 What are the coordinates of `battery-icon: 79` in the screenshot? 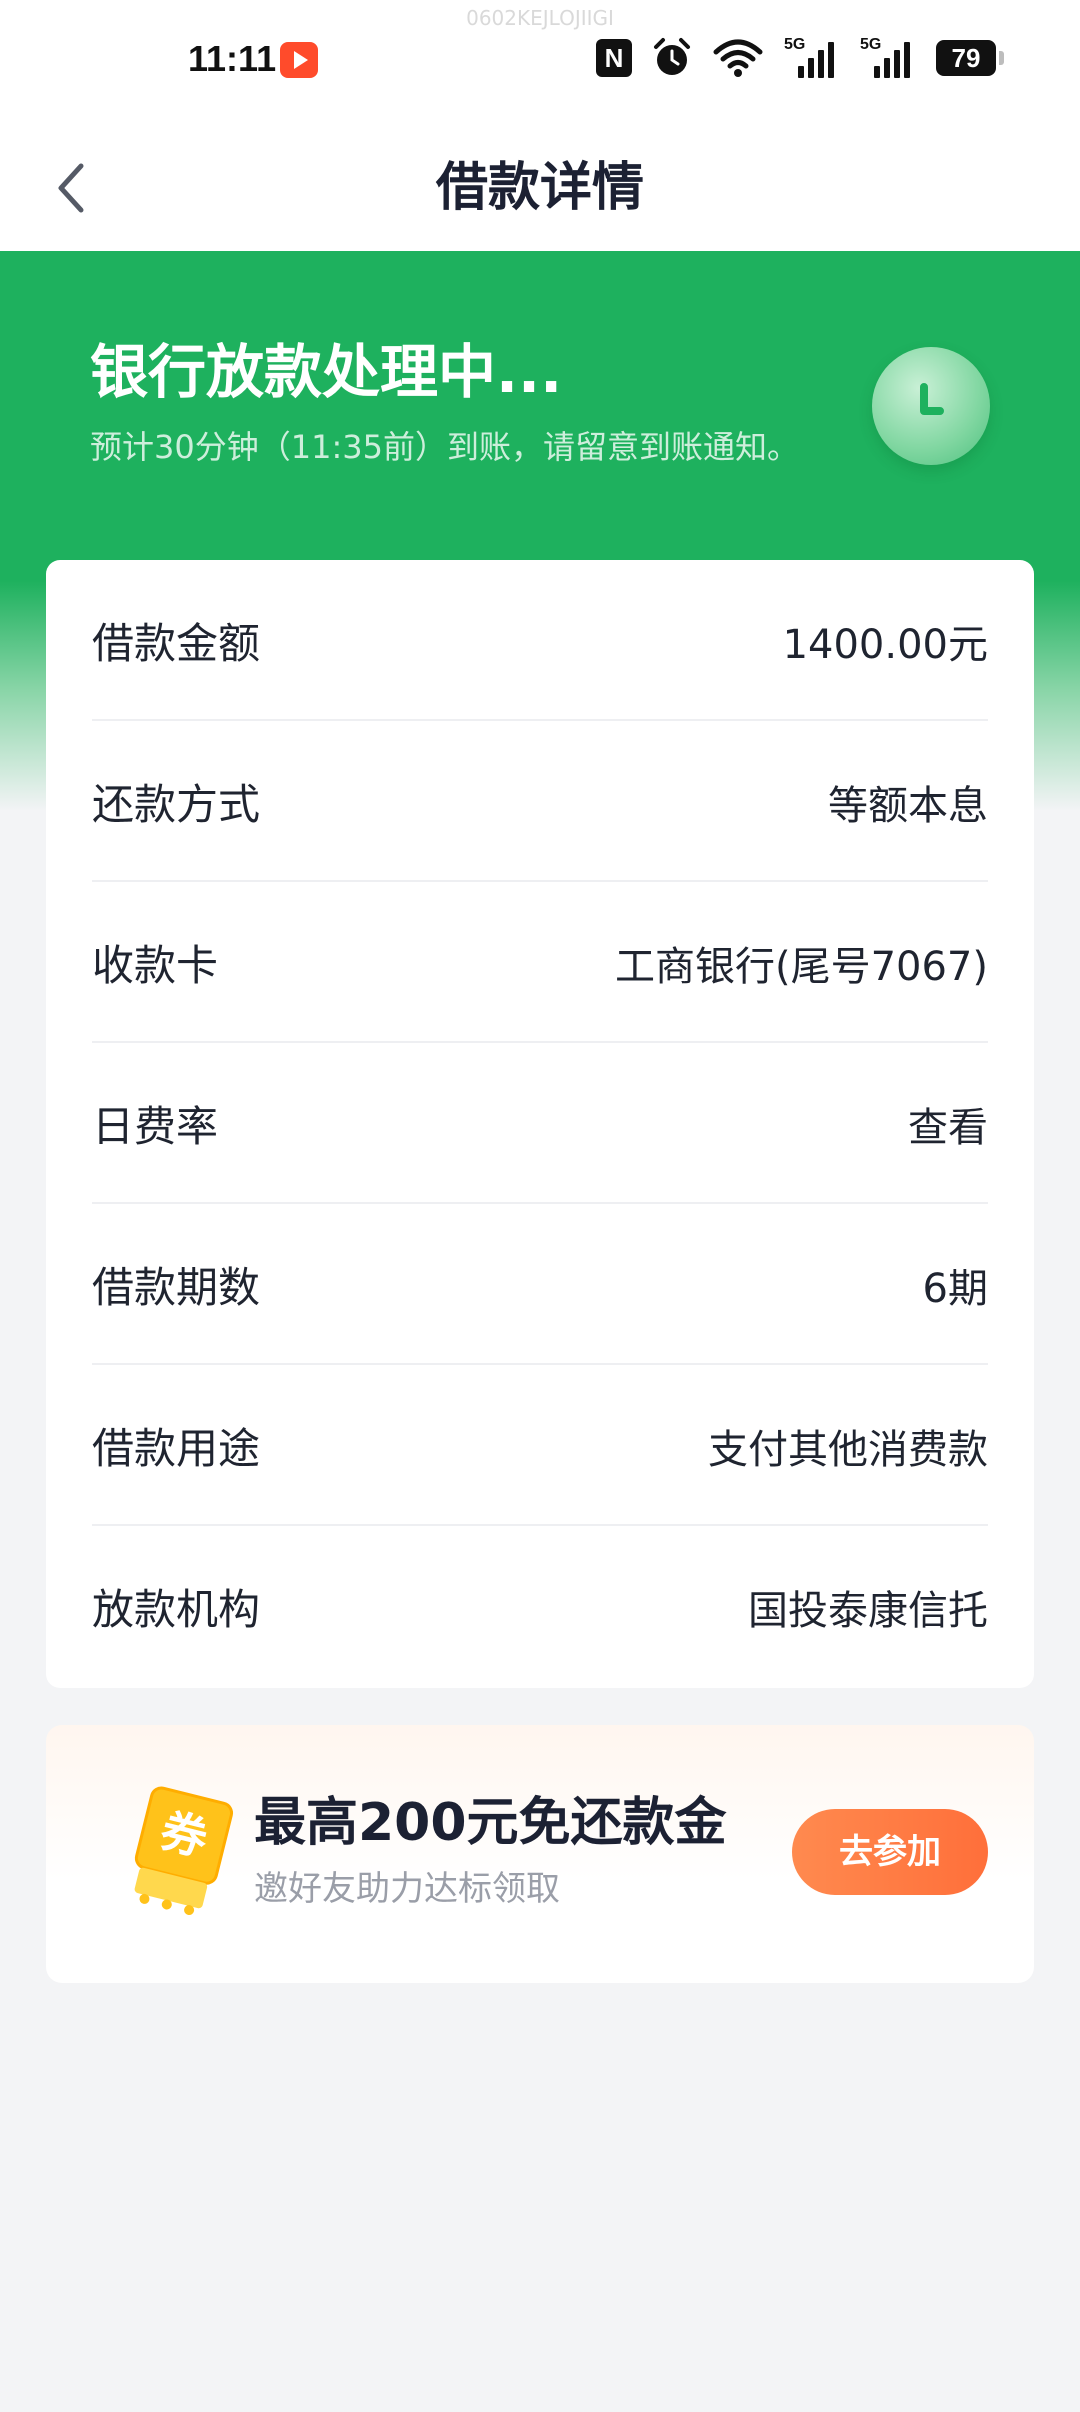 It's located at (970, 58).